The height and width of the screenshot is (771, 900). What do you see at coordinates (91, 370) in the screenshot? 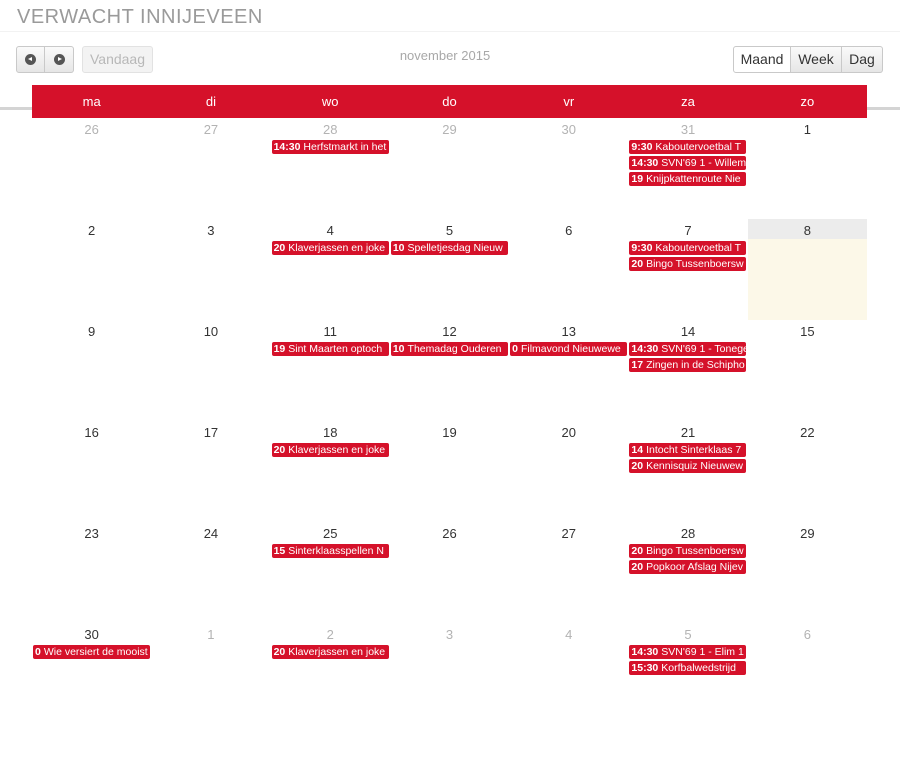
I see `day-cell: 9` at bounding box center [91, 370].